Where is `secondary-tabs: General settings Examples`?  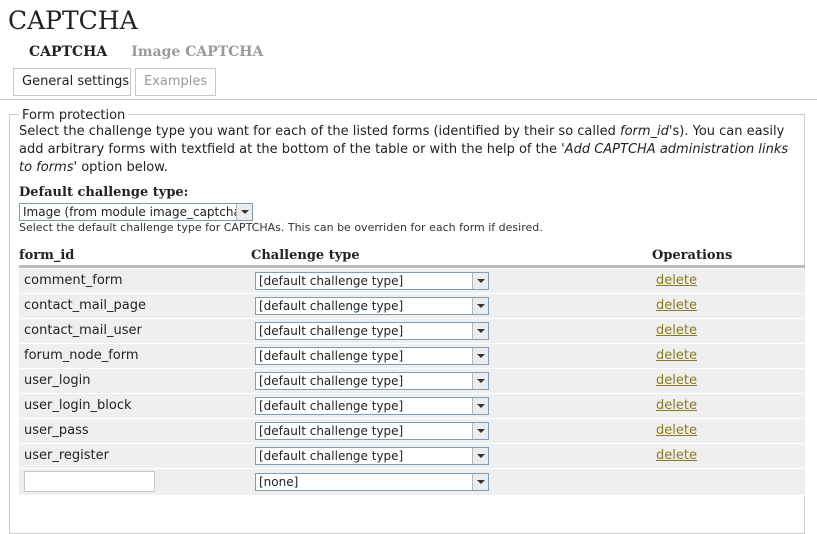 secondary-tabs: General settings Examples is located at coordinates (408, 84).